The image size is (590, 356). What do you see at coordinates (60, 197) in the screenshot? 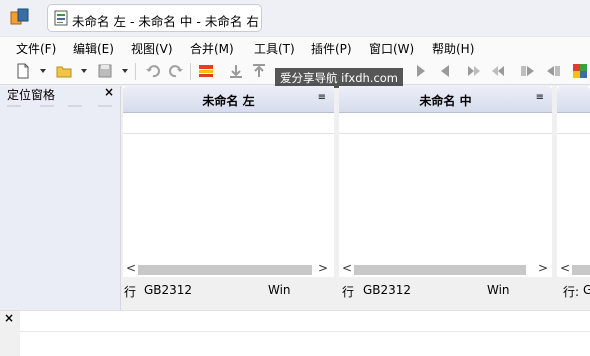
I see `locator-pane: 定位窗格 ×` at bounding box center [60, 197].